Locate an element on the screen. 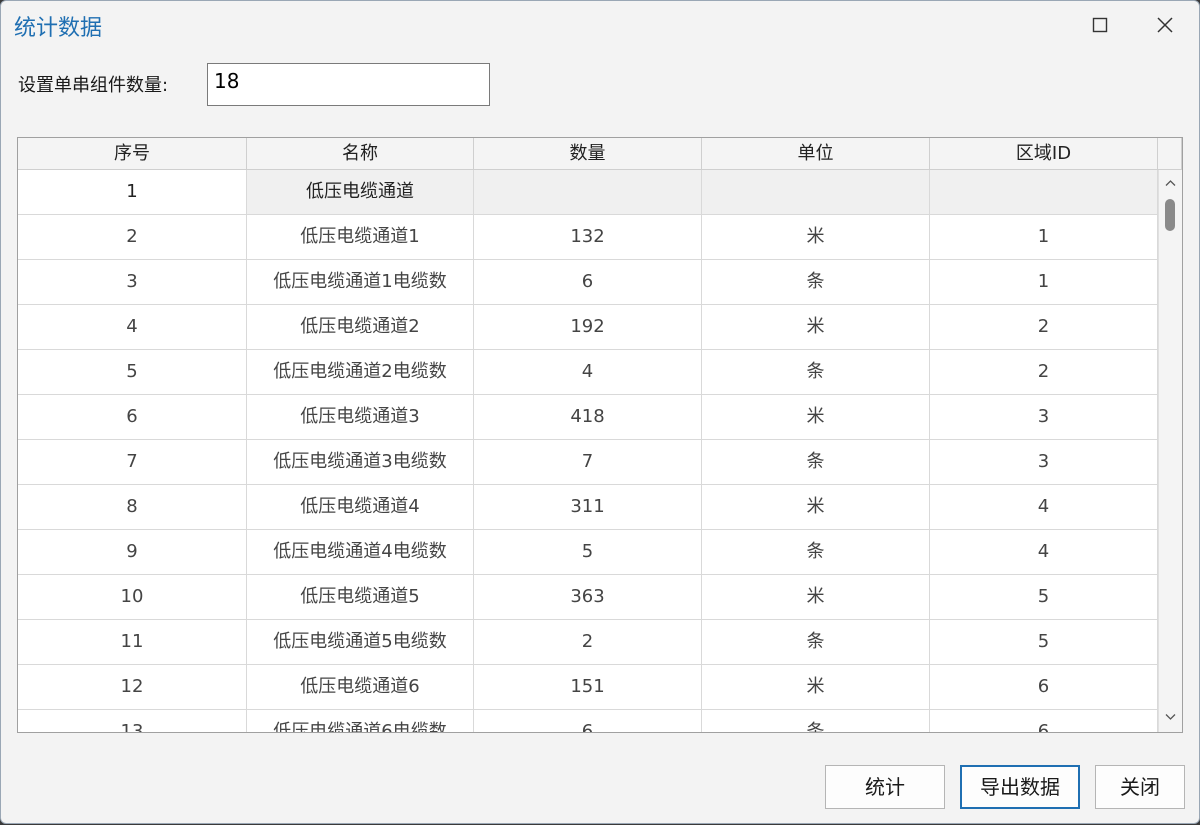 The height and width of the screenshot is (825, 1200). chevron-down-icon is located at coordinates (1170, 717).